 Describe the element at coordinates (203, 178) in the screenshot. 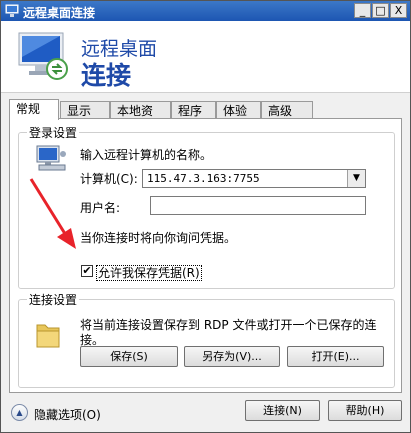

I see `computer-value: 115.47.3.163:7755` at that location.